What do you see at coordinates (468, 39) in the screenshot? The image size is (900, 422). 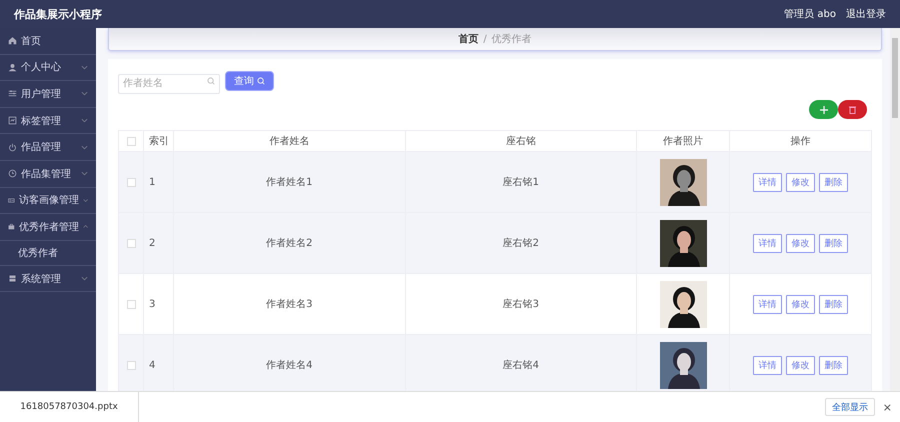 I see `breadcrumb-item: 首页` at bounding box center [468, 39].